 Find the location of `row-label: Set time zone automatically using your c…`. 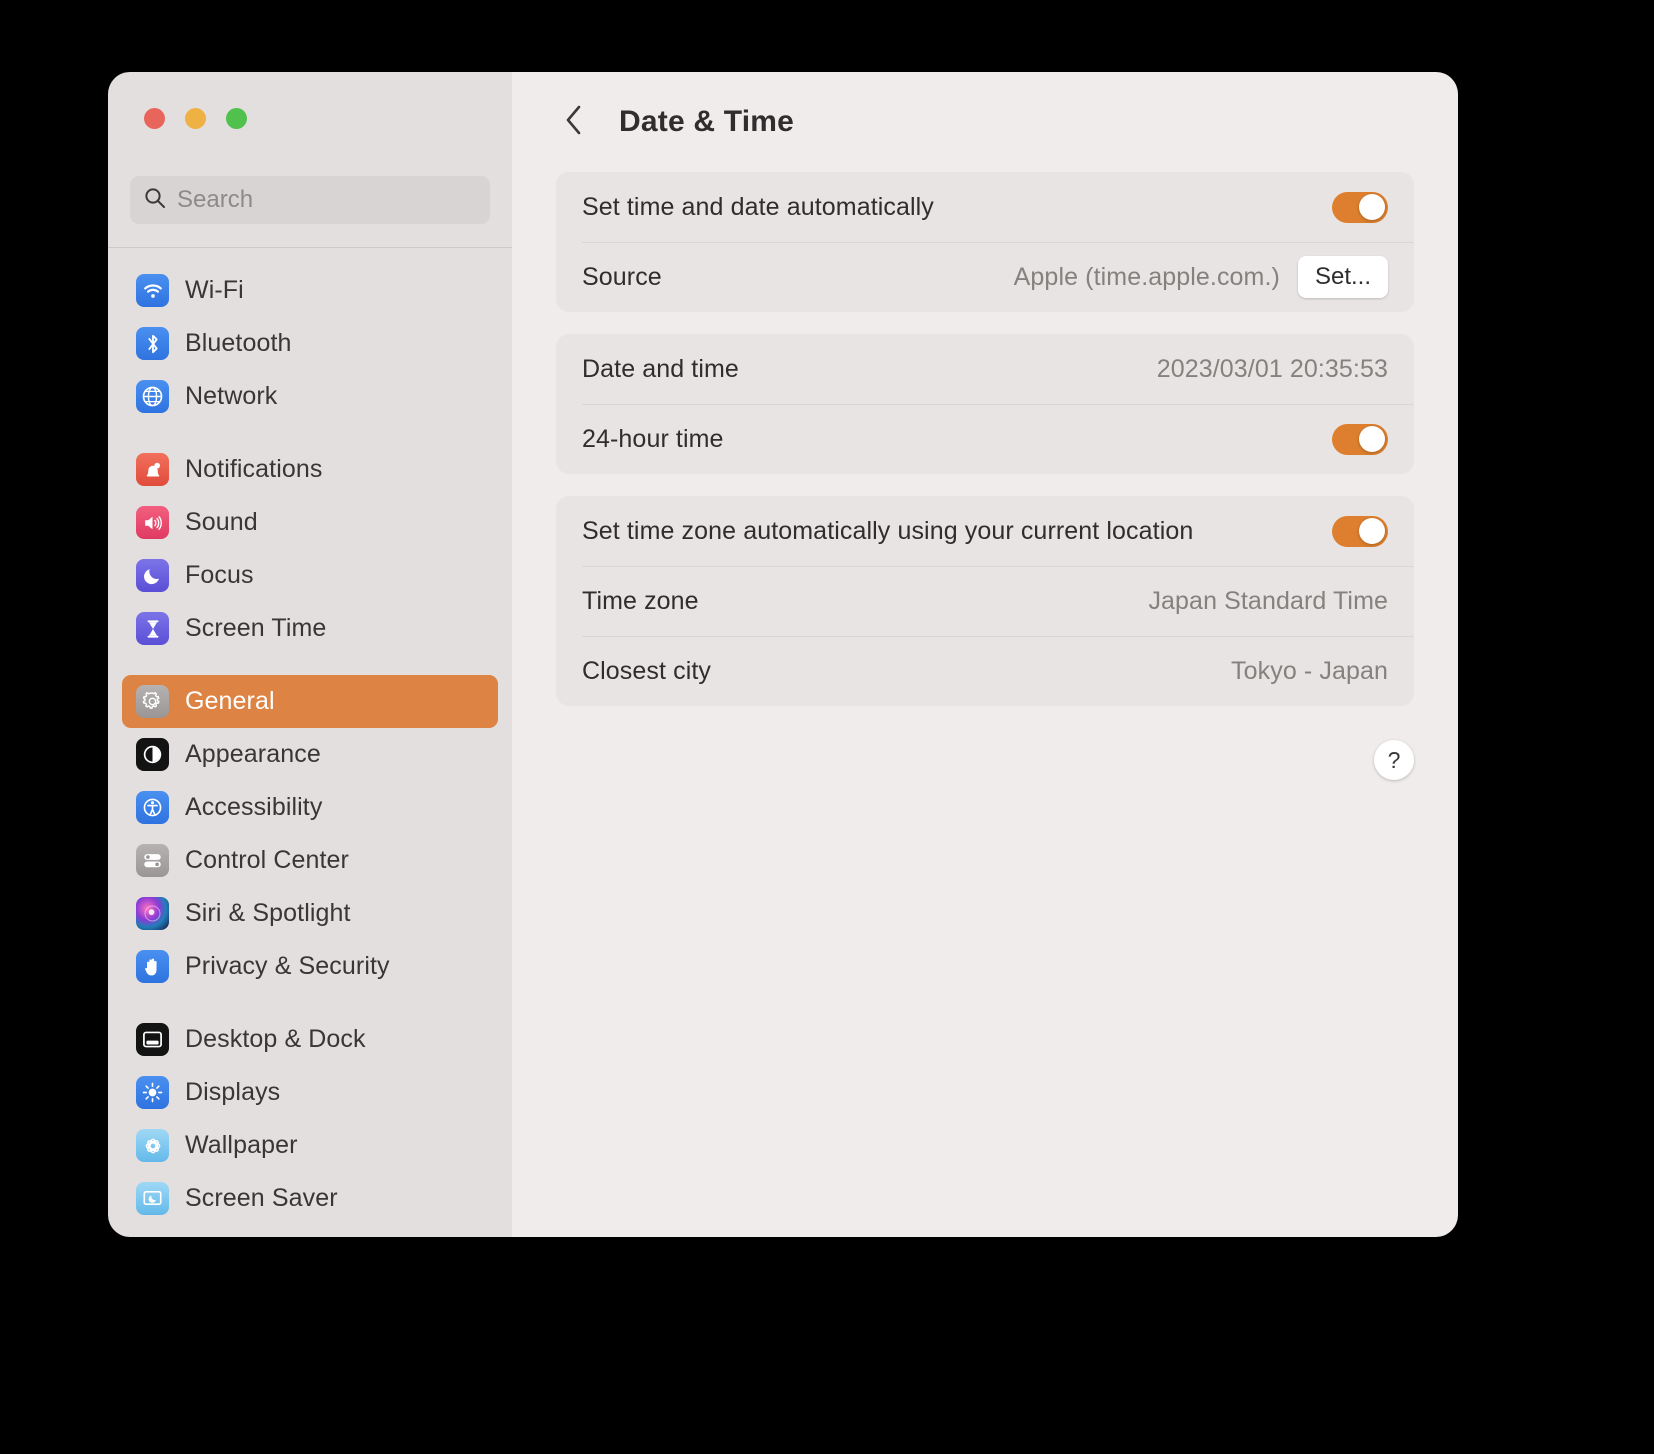

row-label: Set time zone automatically using your c… is located at coordinates (888, 530).